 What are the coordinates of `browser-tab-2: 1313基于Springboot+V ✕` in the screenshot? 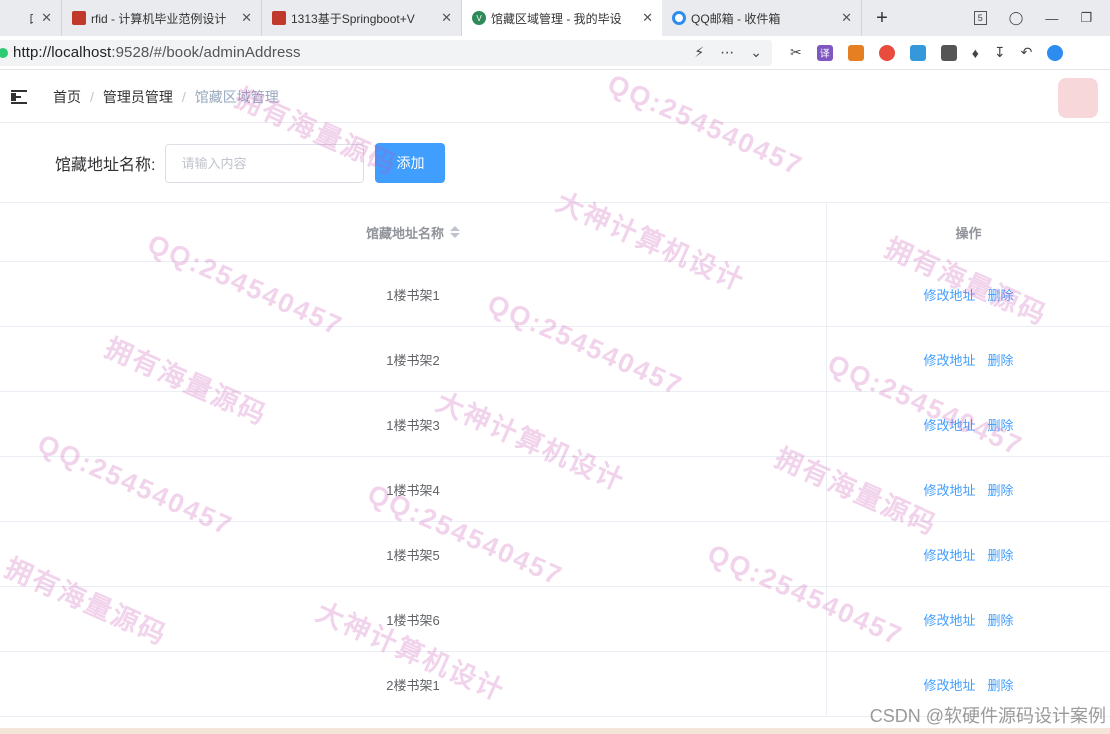 It's located at (362, 18).